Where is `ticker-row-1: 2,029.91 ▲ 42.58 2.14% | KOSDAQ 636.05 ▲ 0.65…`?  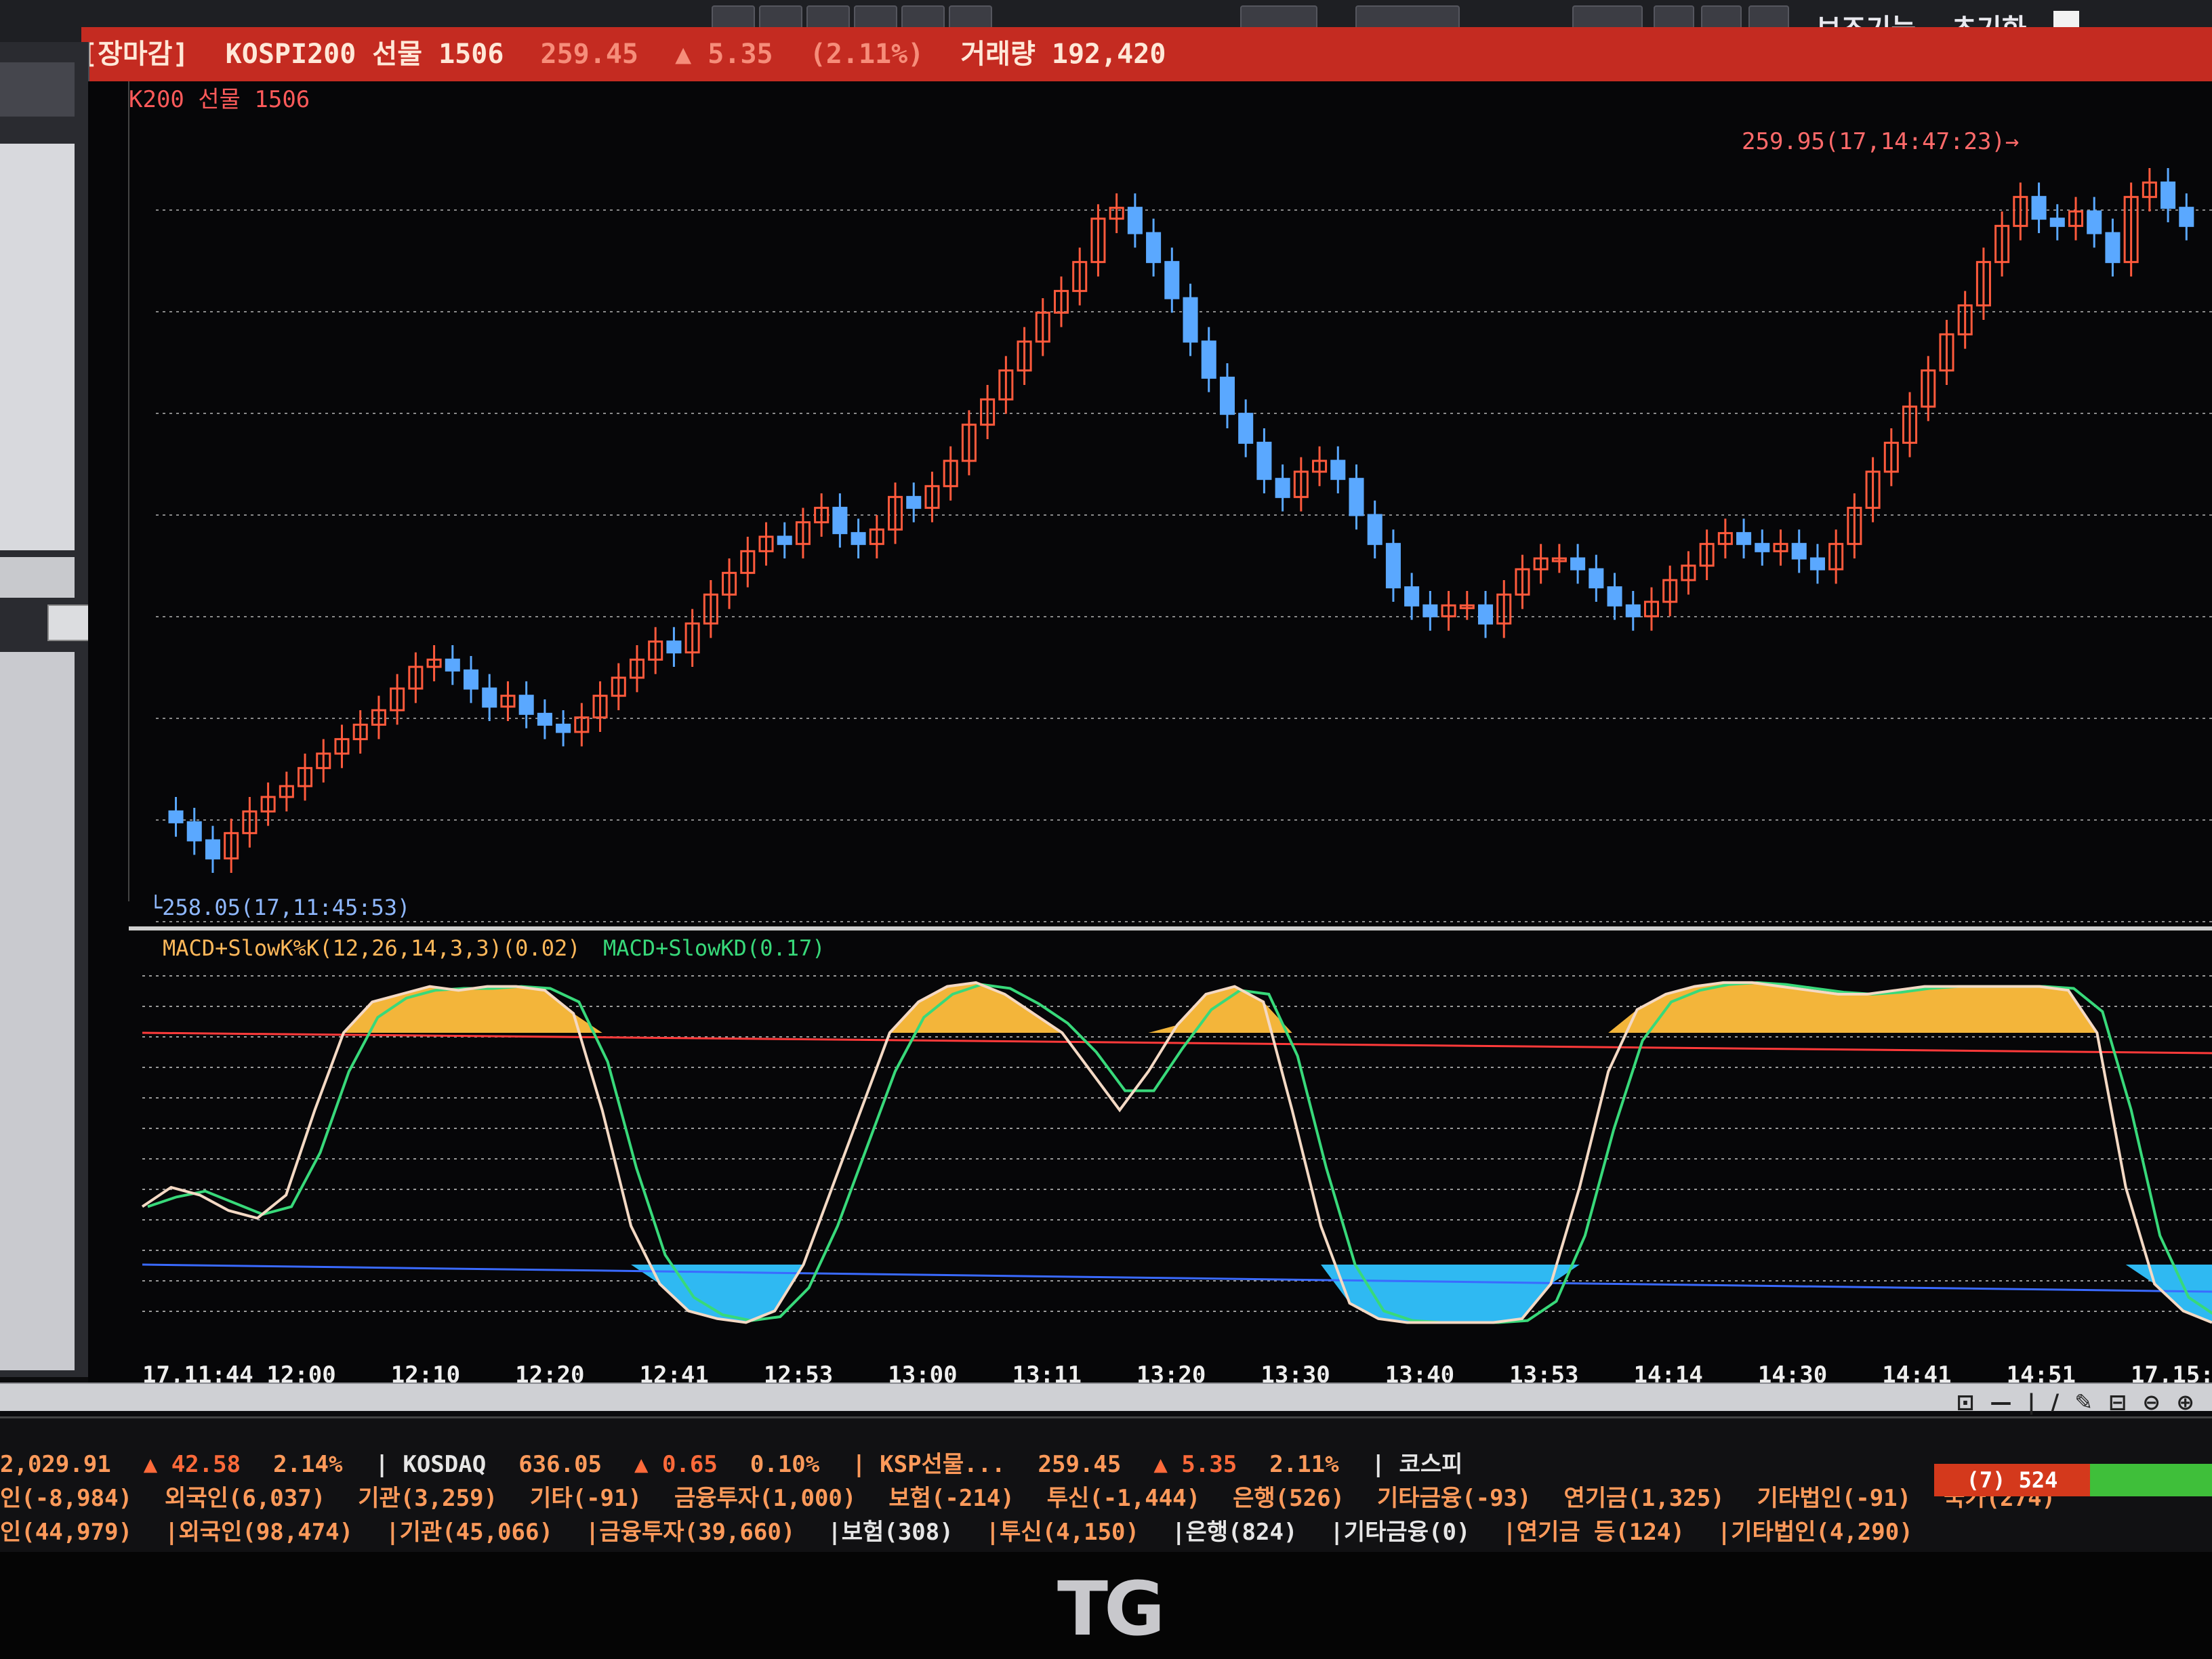
ticker-row-1: 2,029.91 ▲ 42.58 2.14% | KOSDAQ 636.05 ▲ 0.65… is located at coordinates (747, 1462).